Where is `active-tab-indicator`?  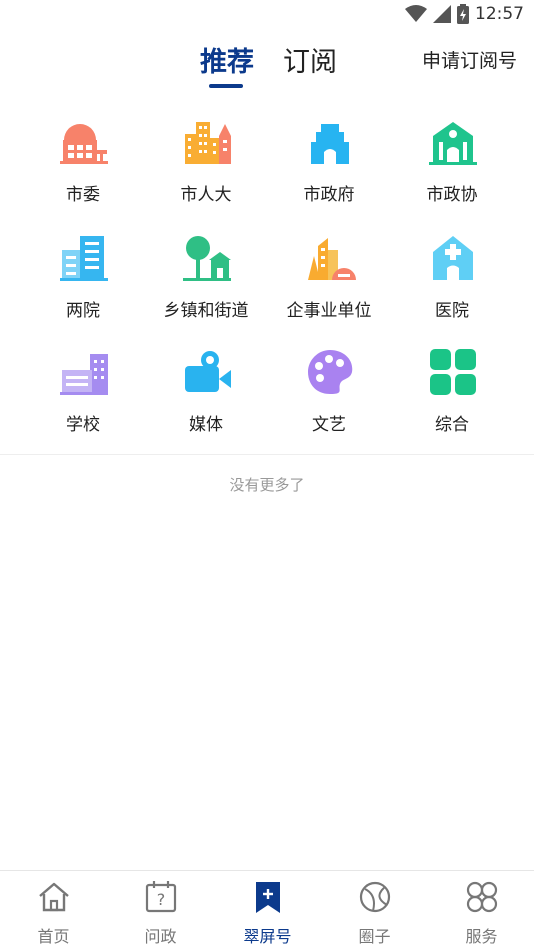
active-tab-indicator is located at coordinates (226, 86).